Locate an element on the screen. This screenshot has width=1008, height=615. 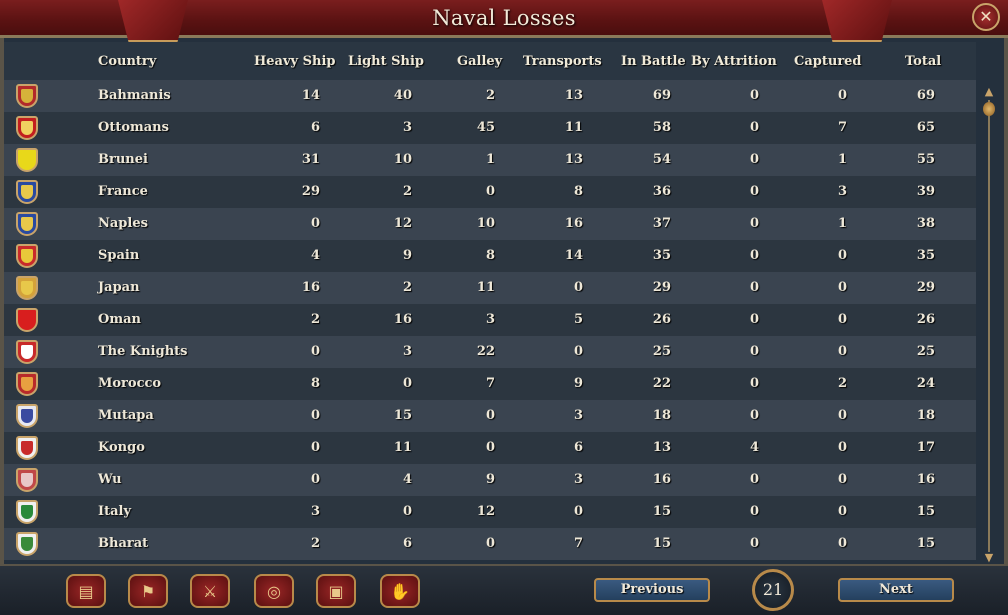
cell-total: 16 is located at coordinates (925, 479).